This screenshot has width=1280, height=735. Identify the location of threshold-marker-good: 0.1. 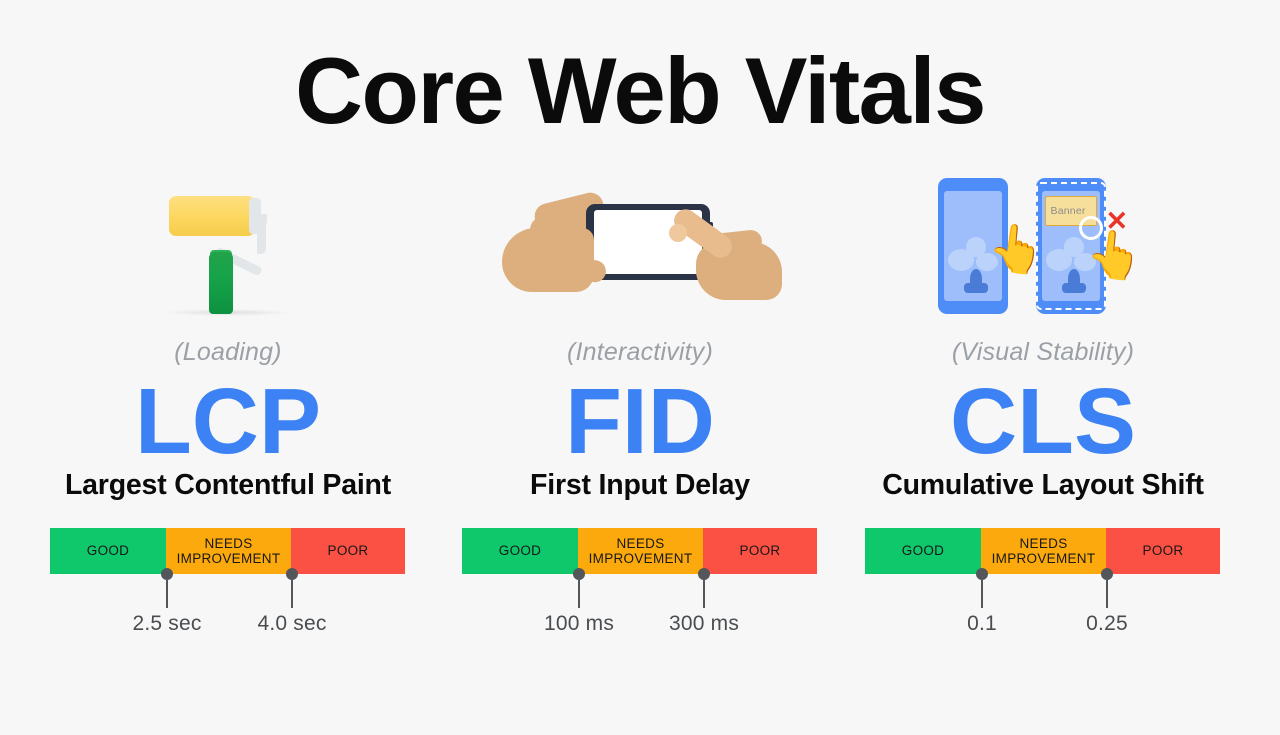
(982, 601).